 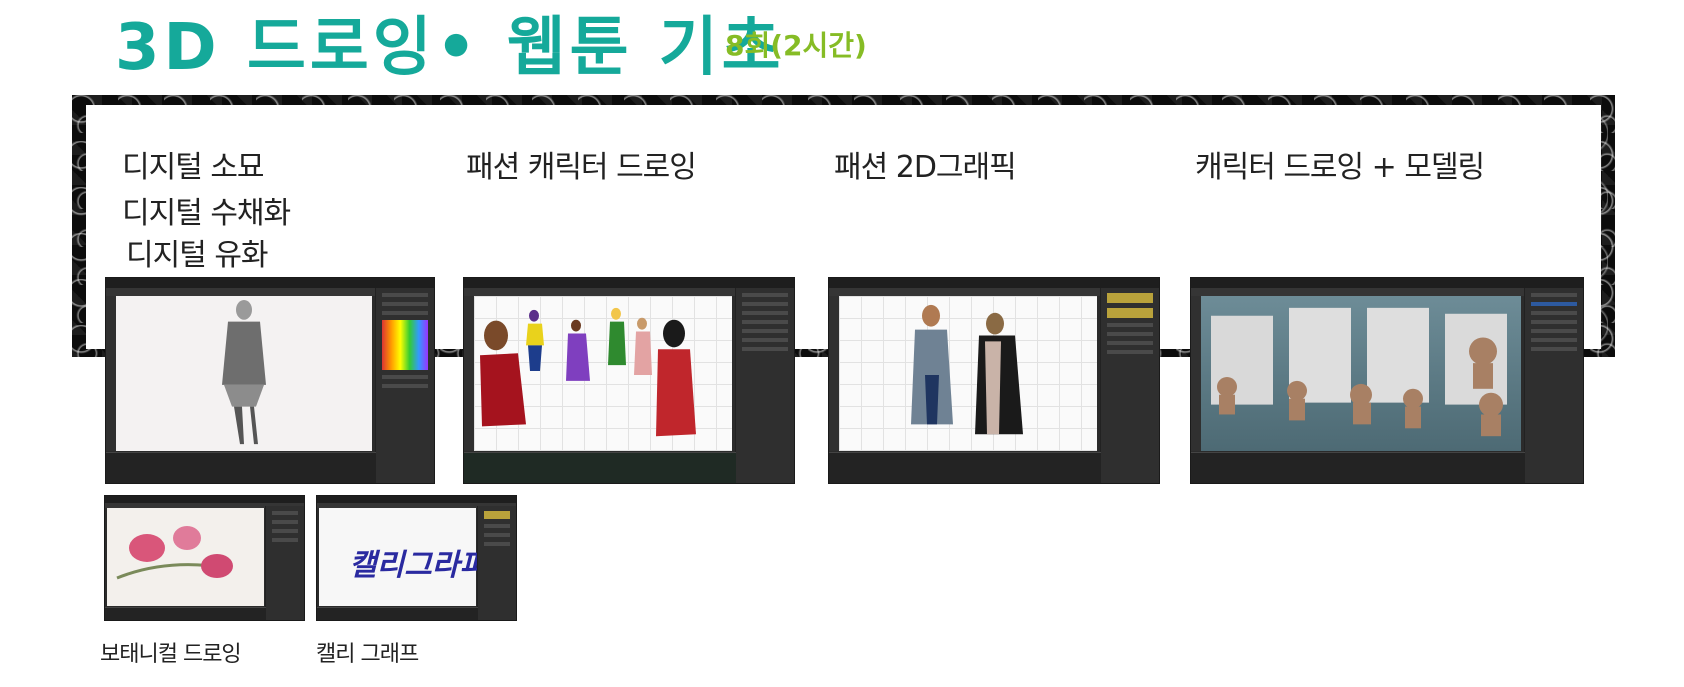 I want to click on page-title: 3D 드로잉• 웹툰 기초, so click(x=450, y=48).